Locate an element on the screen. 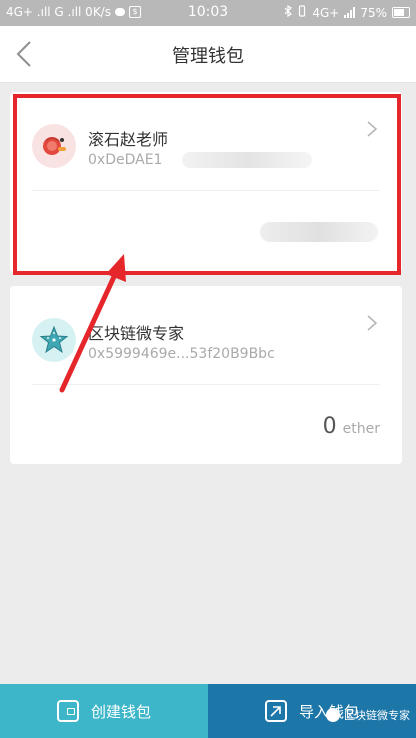  create-wallet-button: 创建钱包 is located at coordinates (104, 711).